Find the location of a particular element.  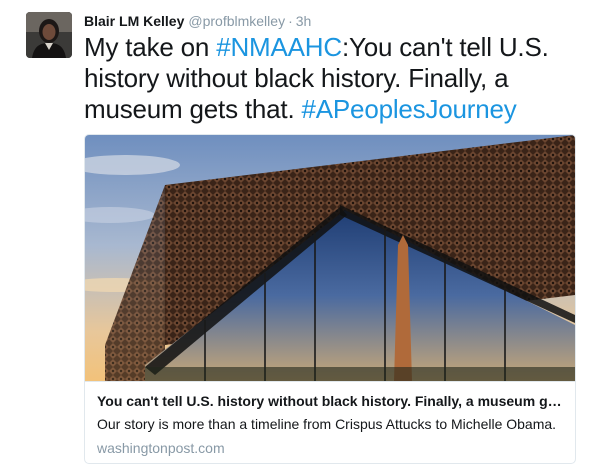

avatar is located at coordinates (49, 35).